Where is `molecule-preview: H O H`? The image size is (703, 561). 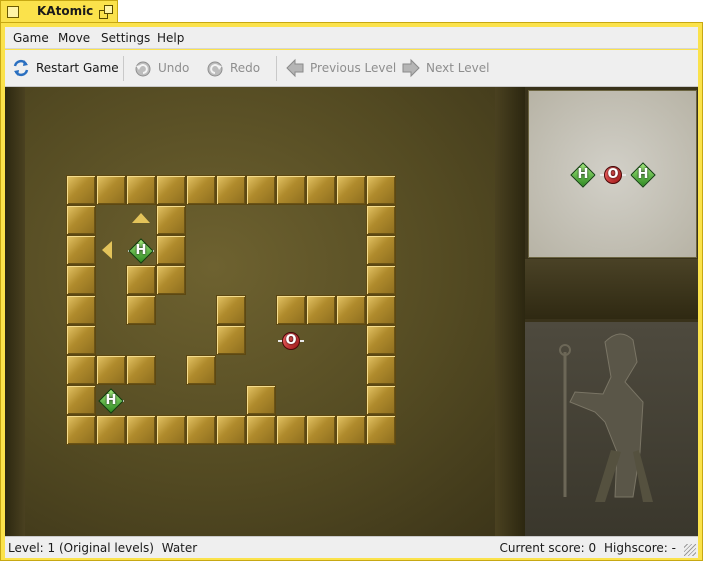 molecule-preview: H O H is located at coordinates (612, 174).